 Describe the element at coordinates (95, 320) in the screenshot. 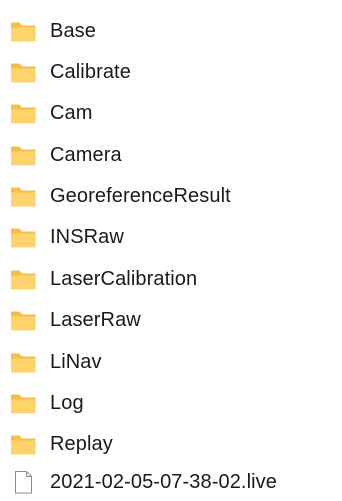

I see `item-label: LaserRaw` at that location.